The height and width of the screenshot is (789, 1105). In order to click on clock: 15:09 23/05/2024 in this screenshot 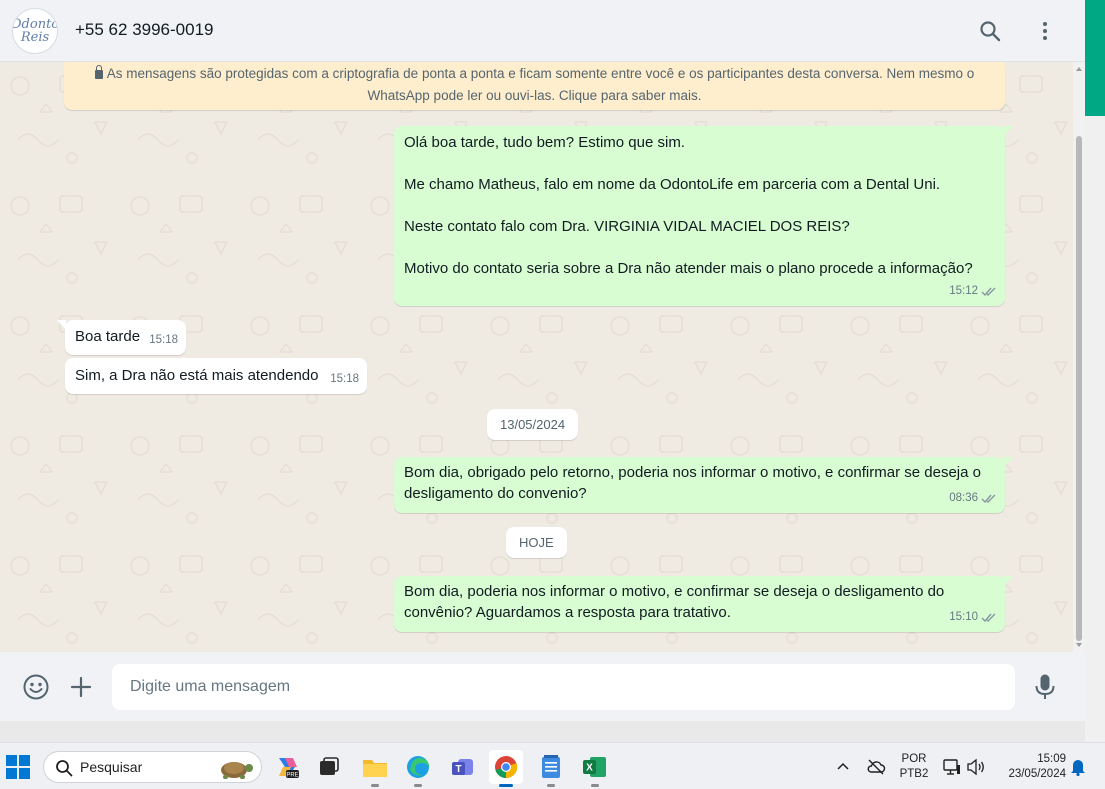, I will do `click(1032, 767)`.